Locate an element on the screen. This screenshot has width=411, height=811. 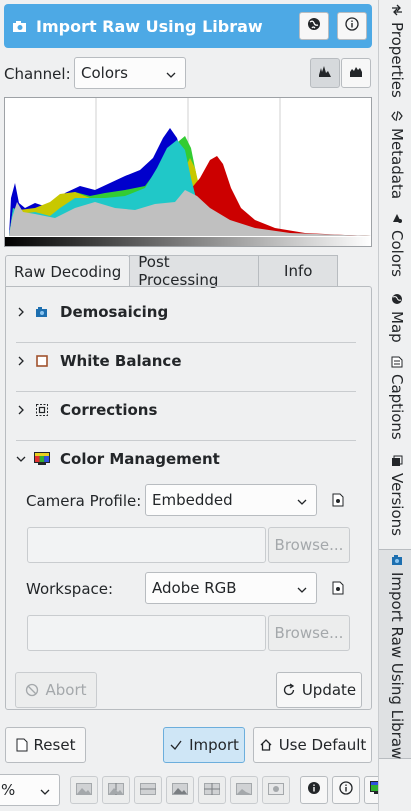
reset-label: Reset is located at coordinates (54, 745).